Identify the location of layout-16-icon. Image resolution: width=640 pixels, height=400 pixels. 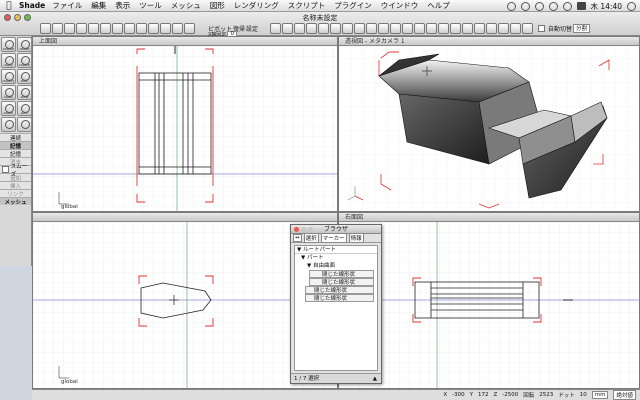
(455, 28).